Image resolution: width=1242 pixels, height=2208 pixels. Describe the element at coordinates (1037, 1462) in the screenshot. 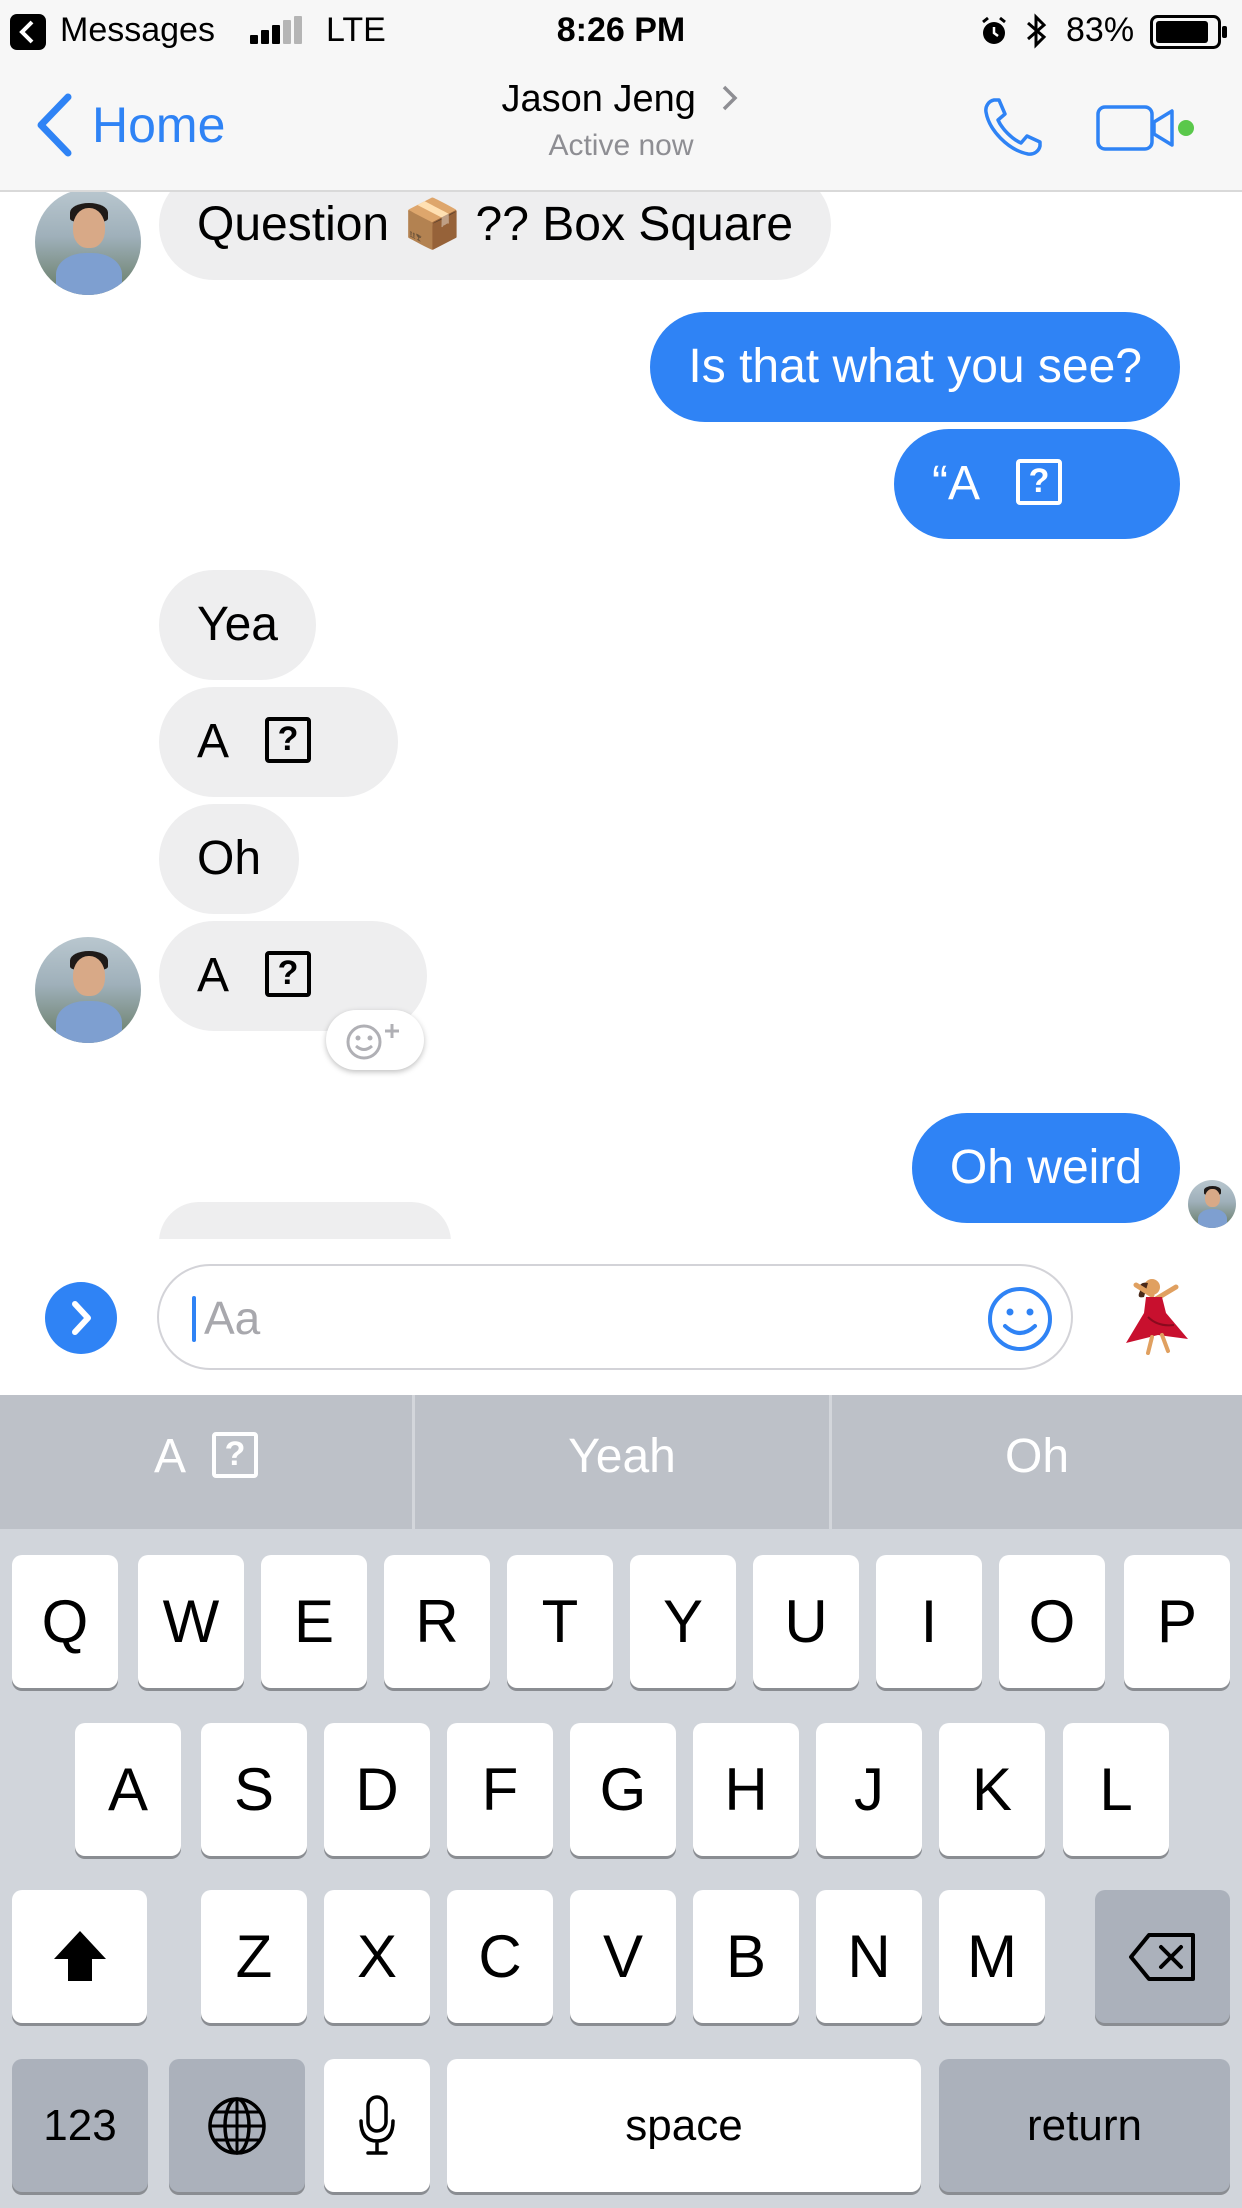

I see `suggestion-3: Oh` at that location.